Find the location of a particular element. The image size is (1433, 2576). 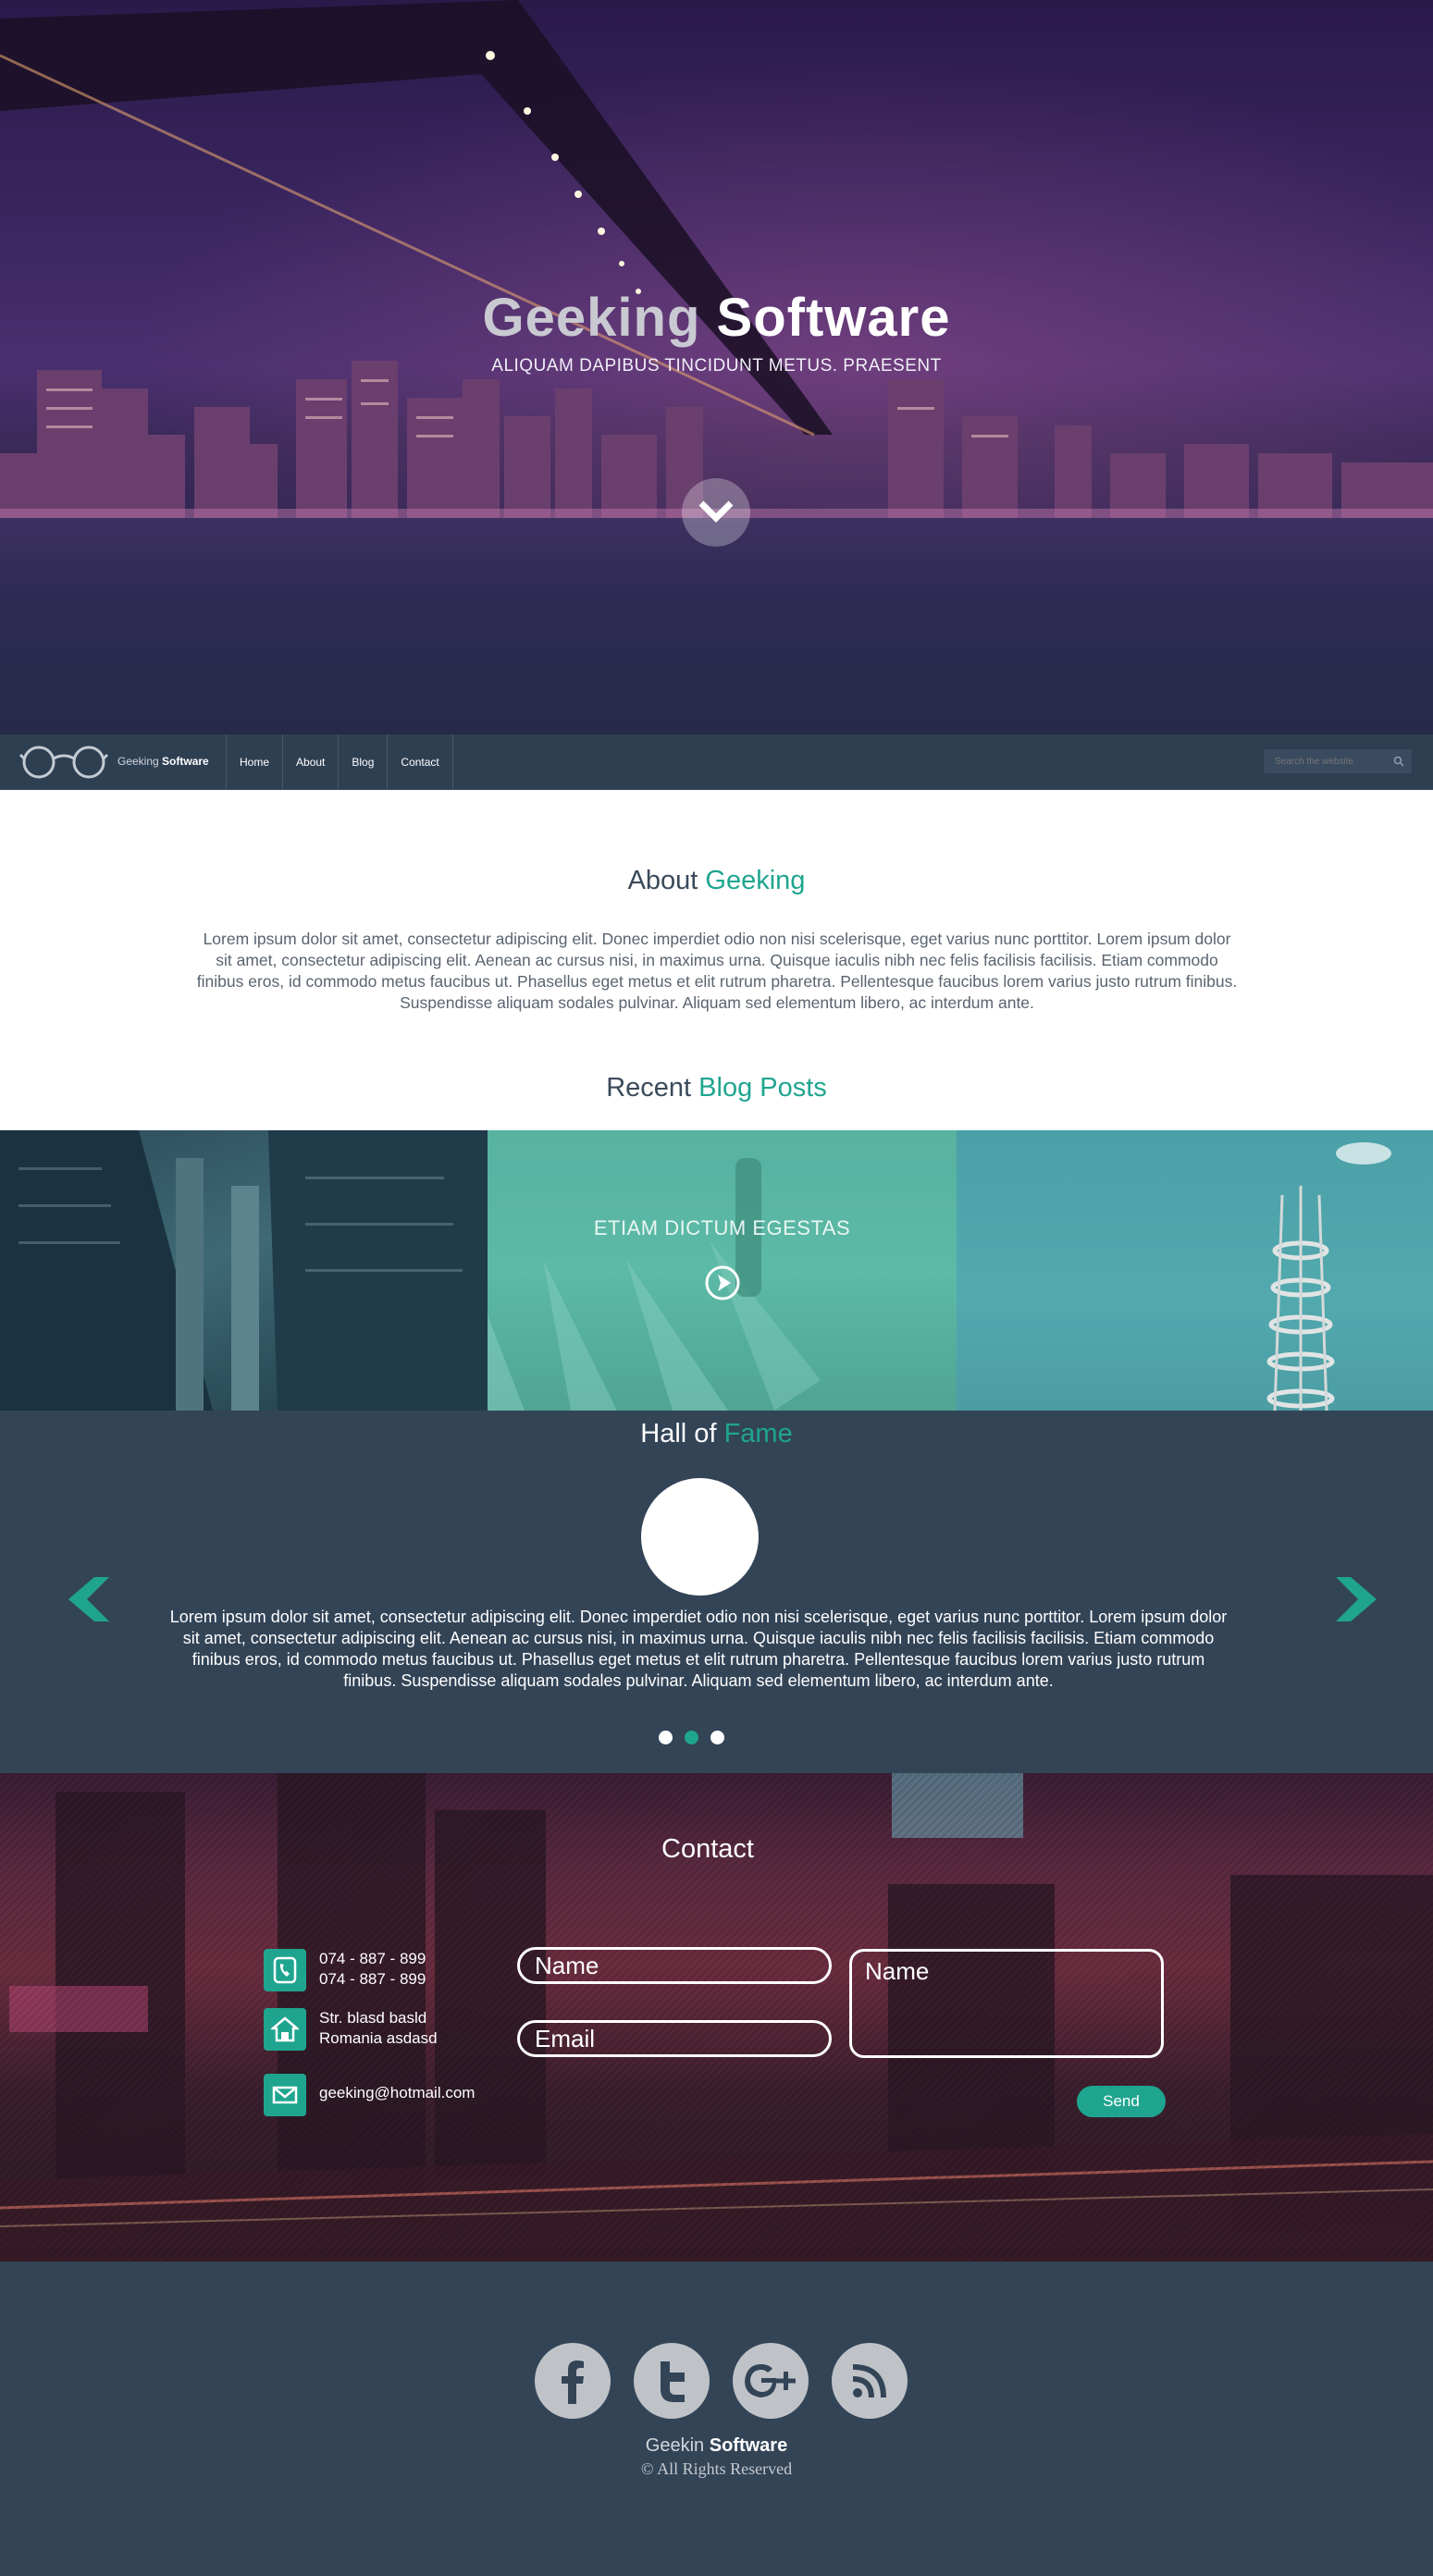

nav-logo-text: Geeking Software is located at coordinates (163, 761).